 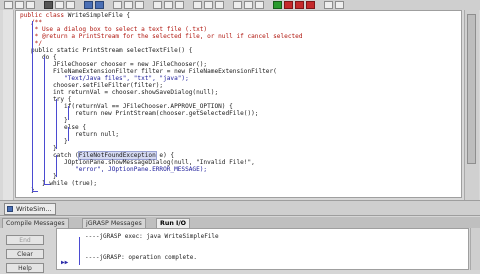 What do you see at coordinates (117, 5) in the screenshot?
I see `find-icon` at bounding box center [117, 5].